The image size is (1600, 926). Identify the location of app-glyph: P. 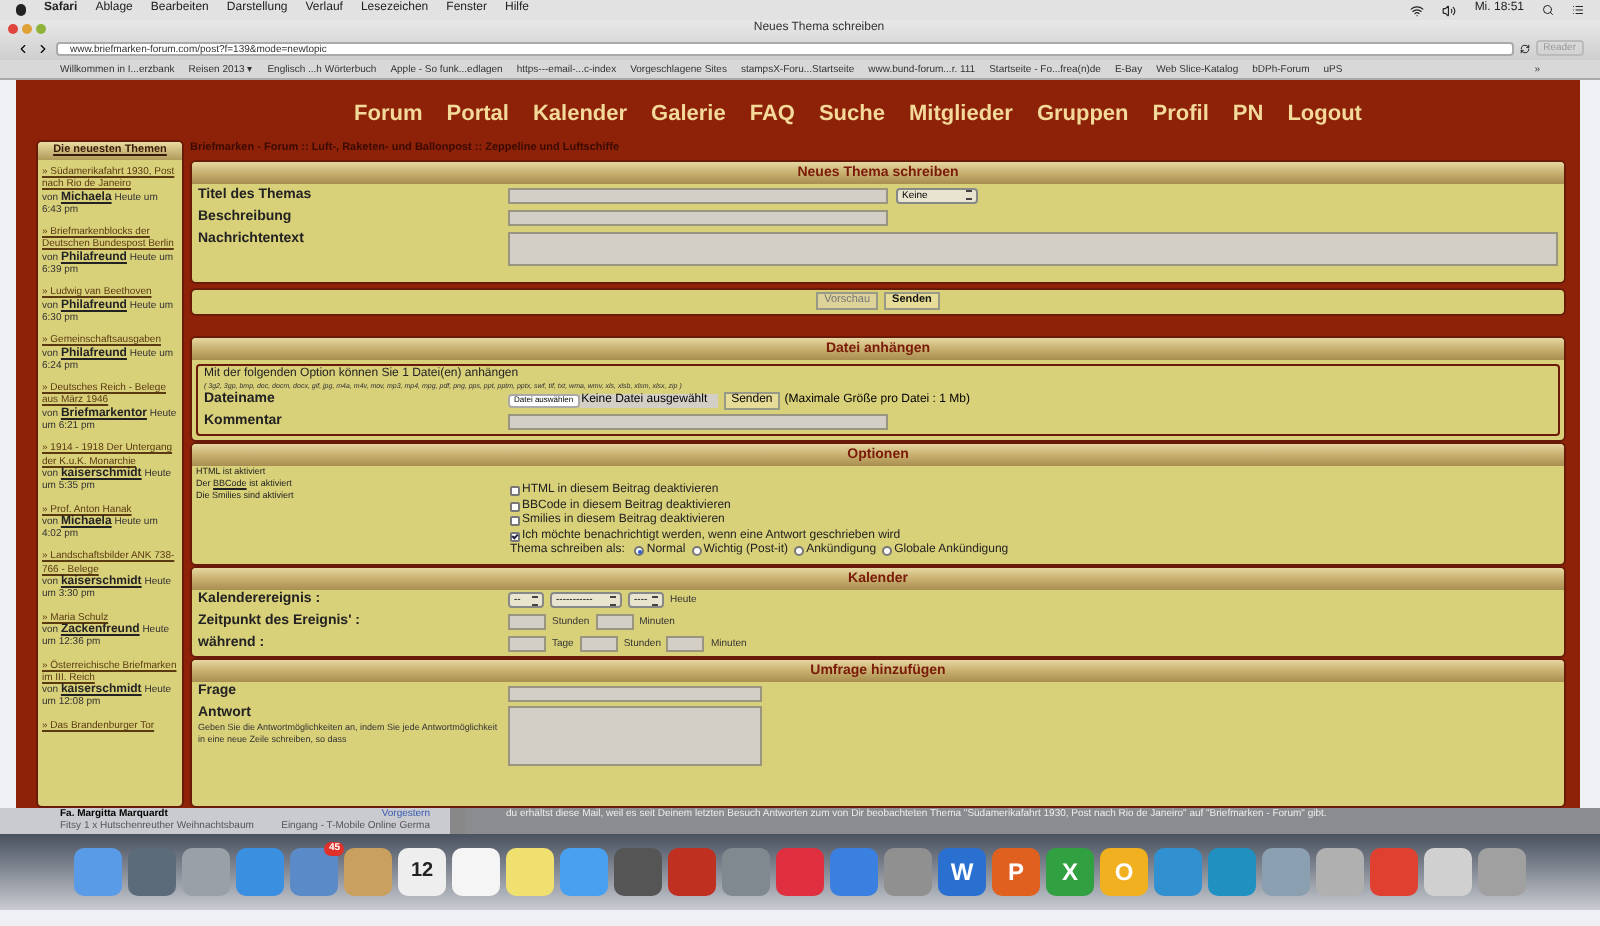
(1015, 872).